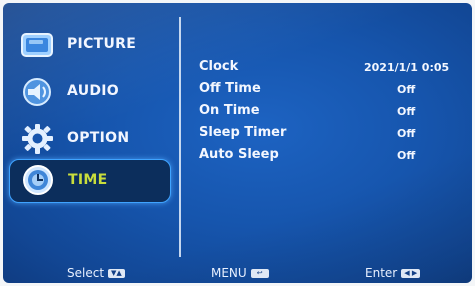 Image resolution: width=475 pixels, height=286 pixels. What do you see at coordinates (180, 137) in the screenshot?
I see `menu-divider` at bounding box center [180, 137].